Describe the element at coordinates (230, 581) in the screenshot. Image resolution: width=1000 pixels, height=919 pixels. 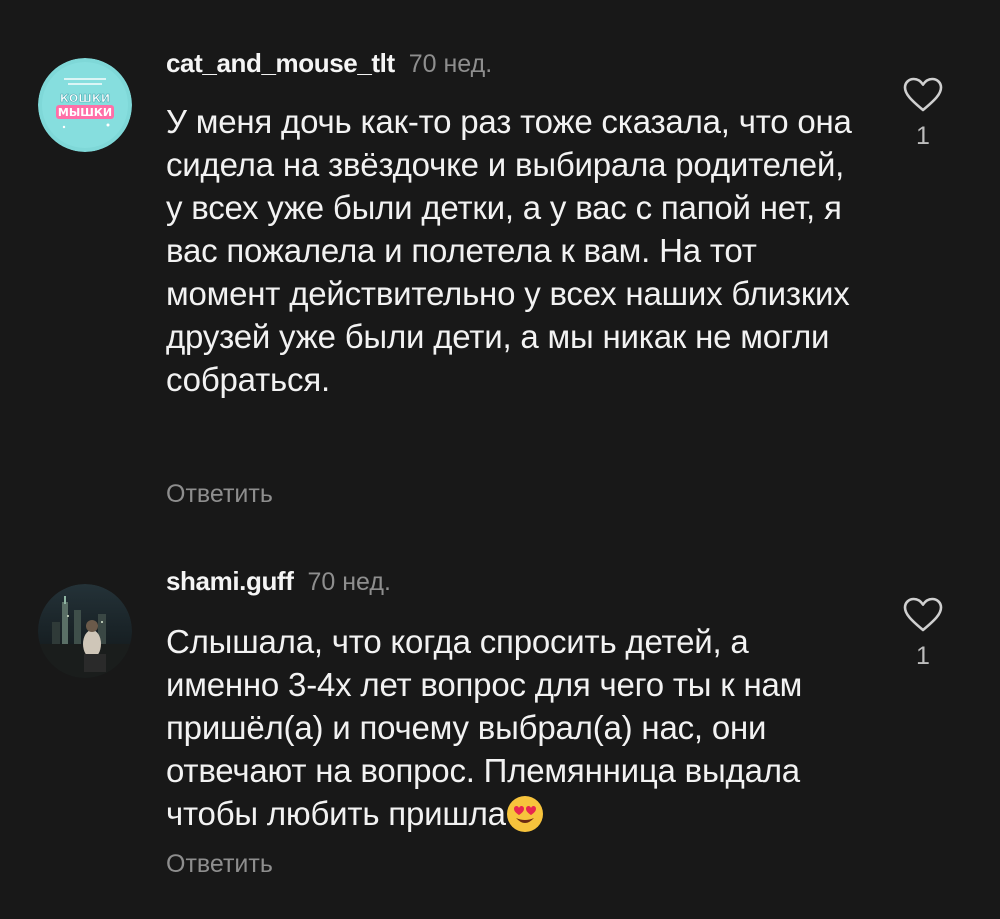
I see `username: shami.guff` at that location.